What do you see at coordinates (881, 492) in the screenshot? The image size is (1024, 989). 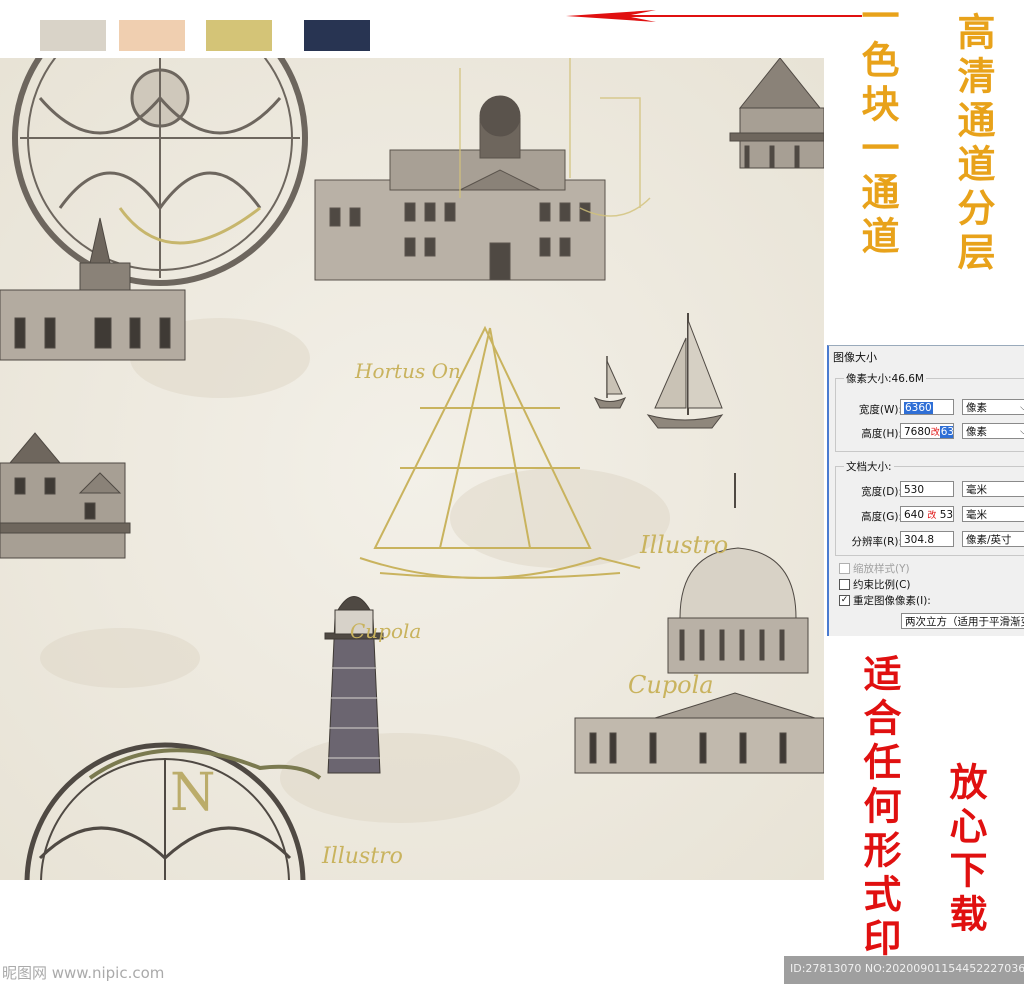 I see `doc-width-label: 宽度(D):` at bounding box center [881, 492].